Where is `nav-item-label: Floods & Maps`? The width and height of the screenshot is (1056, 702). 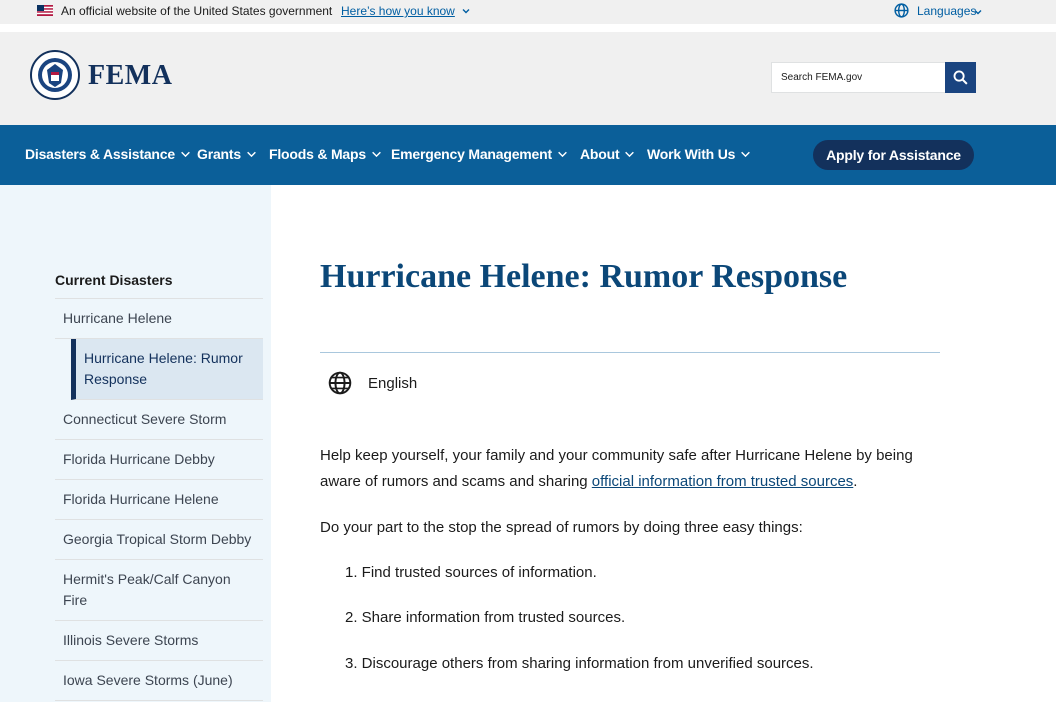 nav-item-label: Floods & Maps is located at coordinates (317, 154).